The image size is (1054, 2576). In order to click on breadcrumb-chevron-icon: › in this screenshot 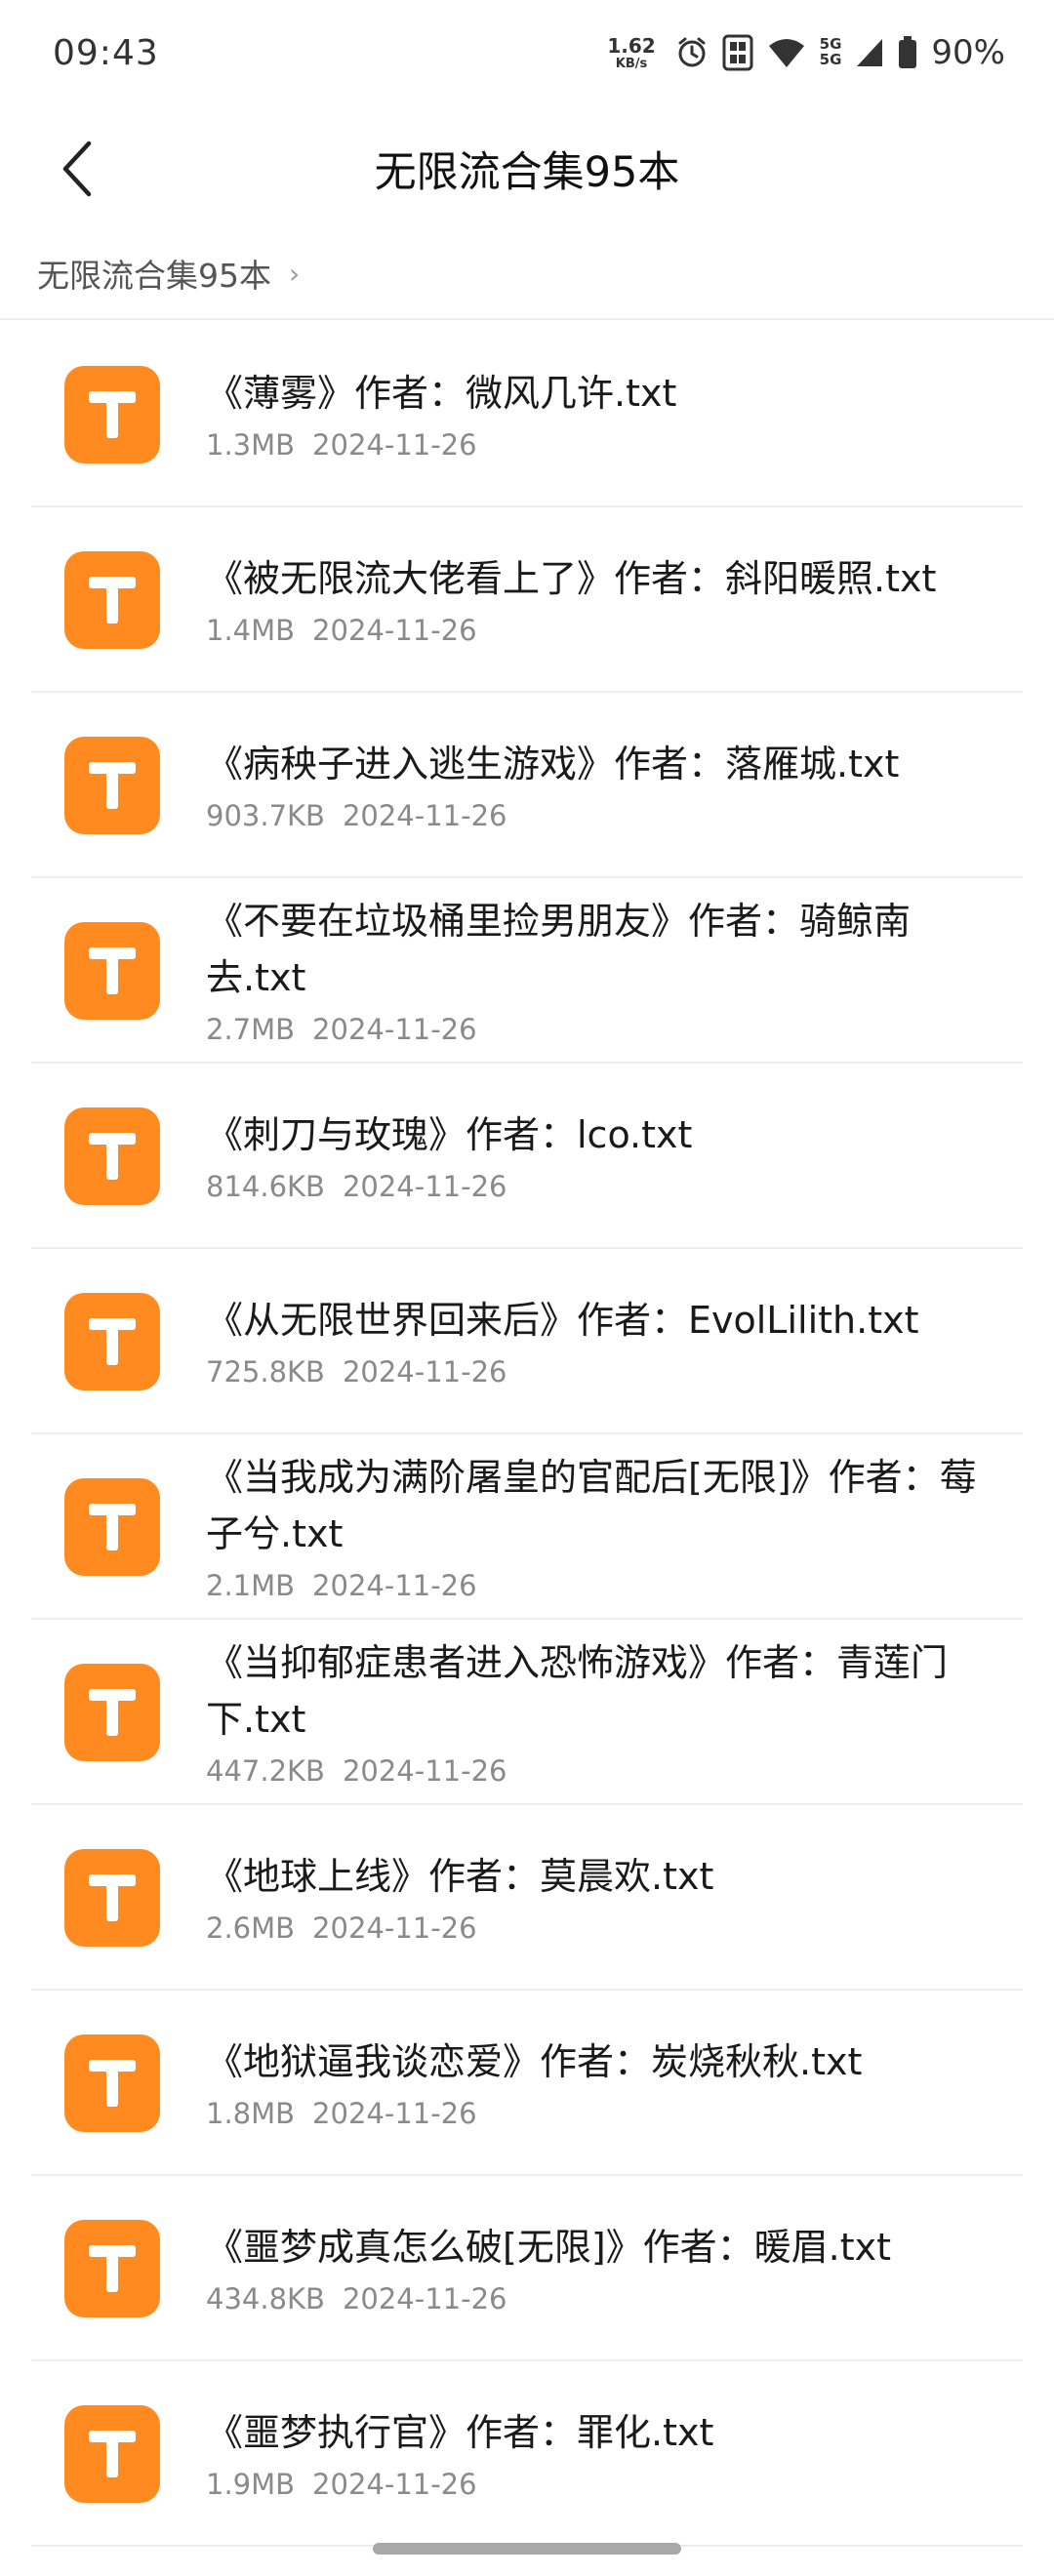, I will do `click(295, 273)`.